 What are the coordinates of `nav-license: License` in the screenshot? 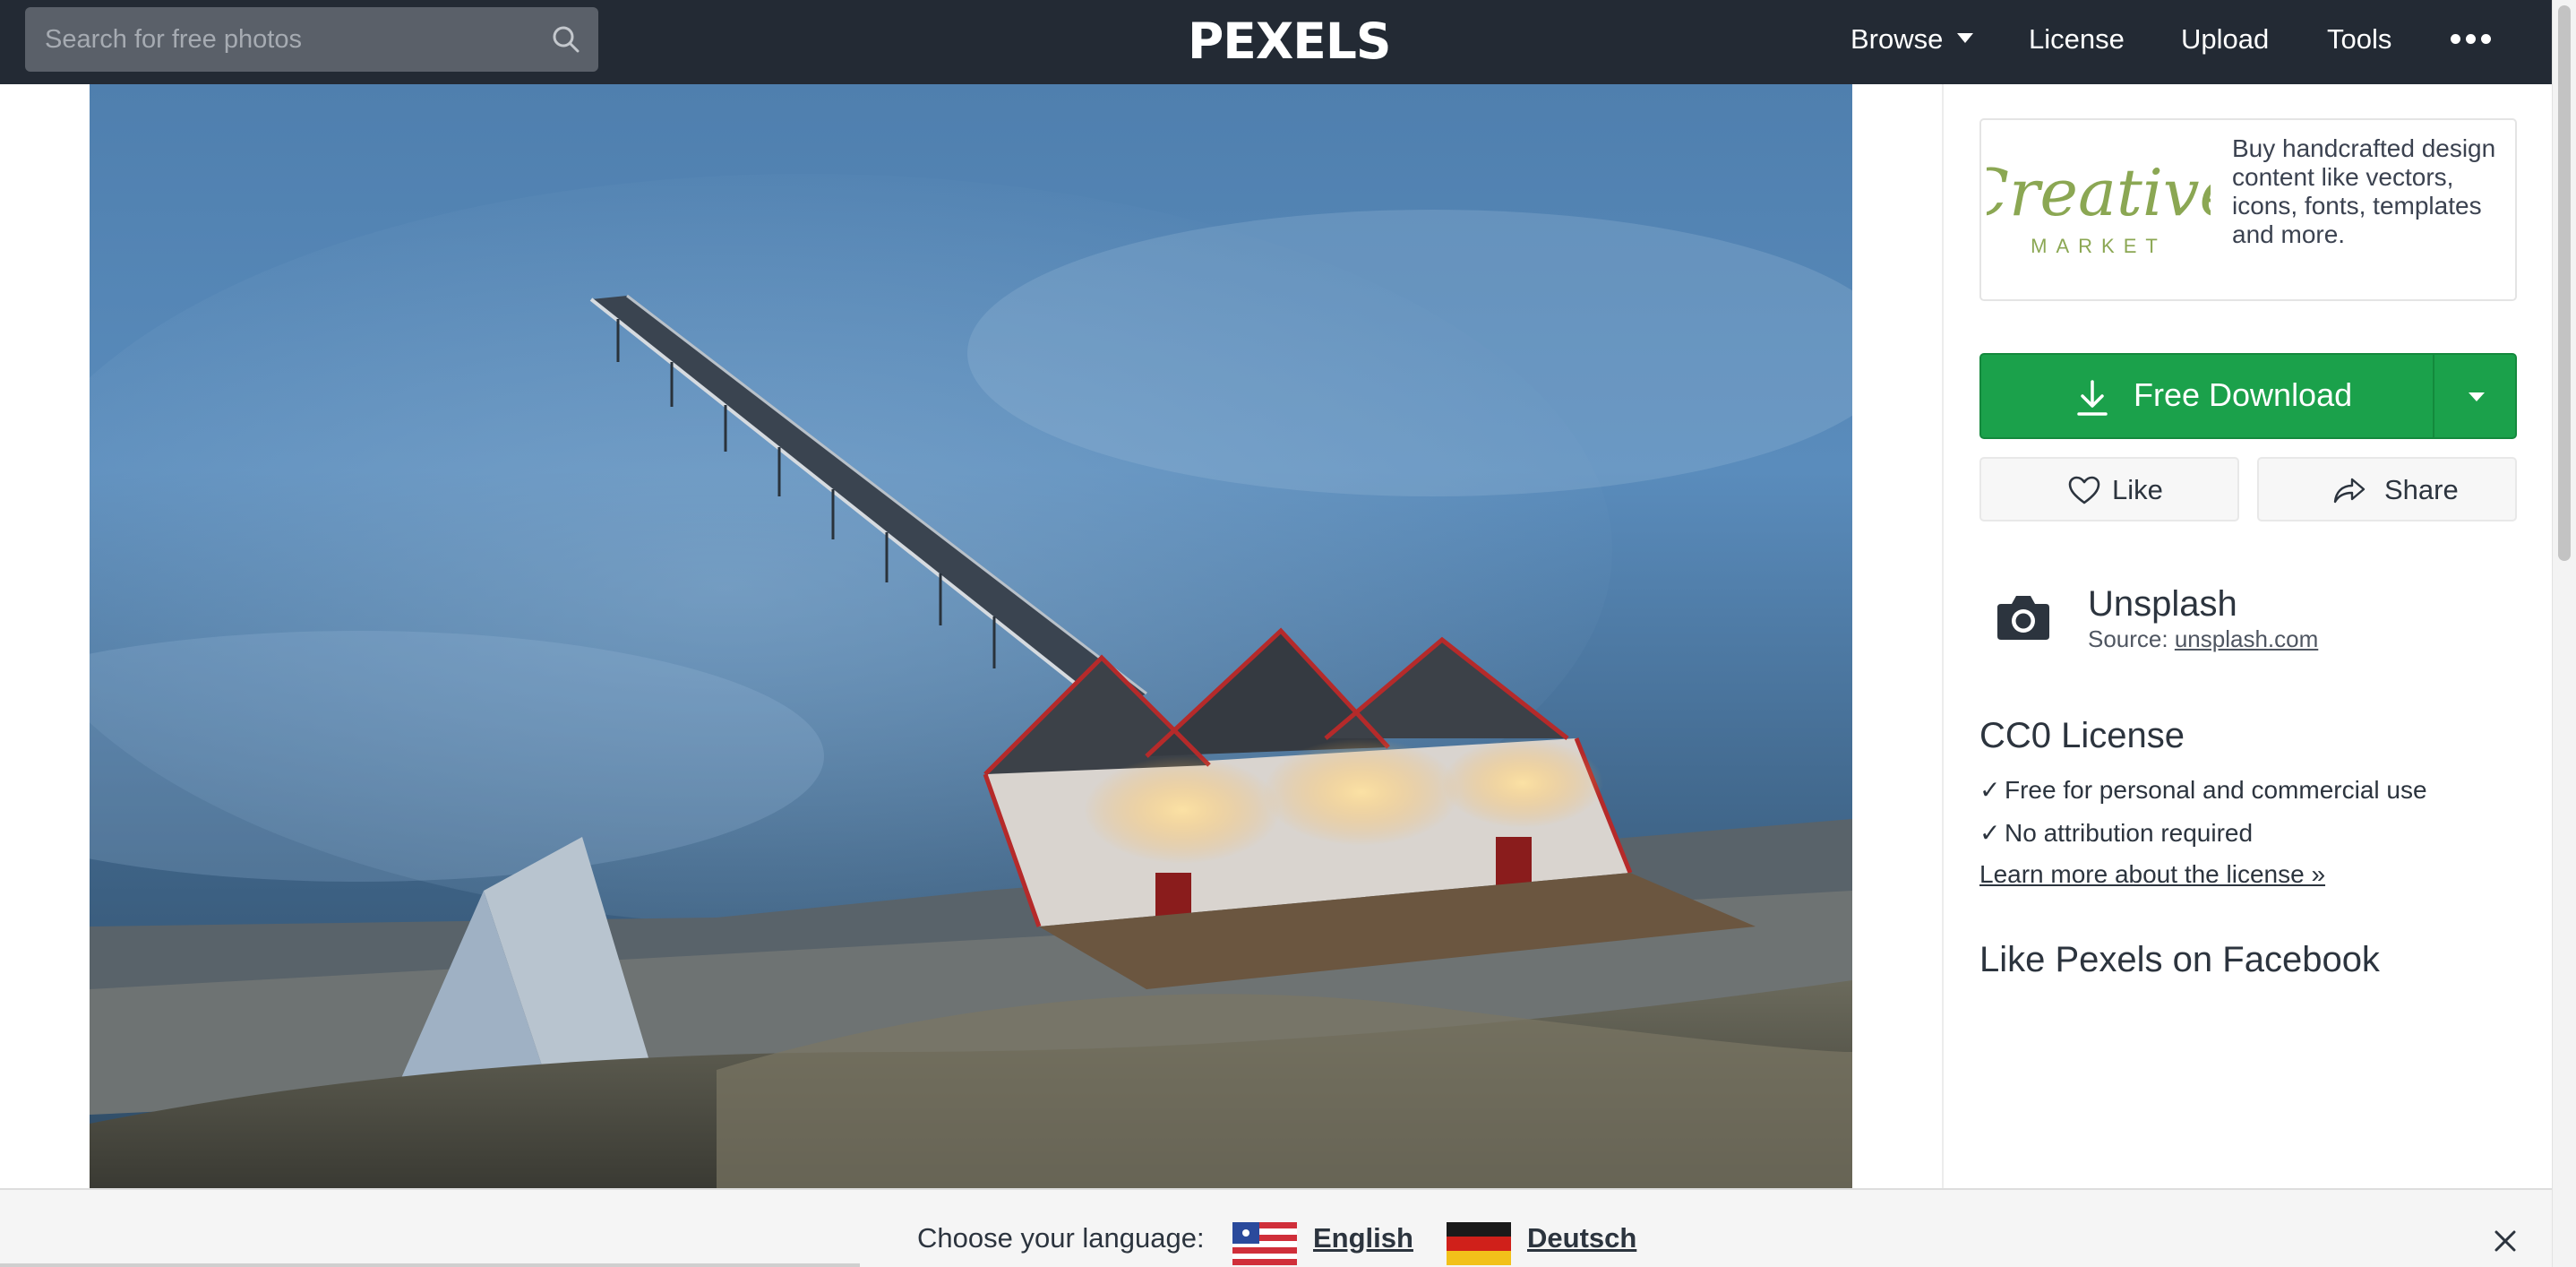 It's located at (2077, 39).